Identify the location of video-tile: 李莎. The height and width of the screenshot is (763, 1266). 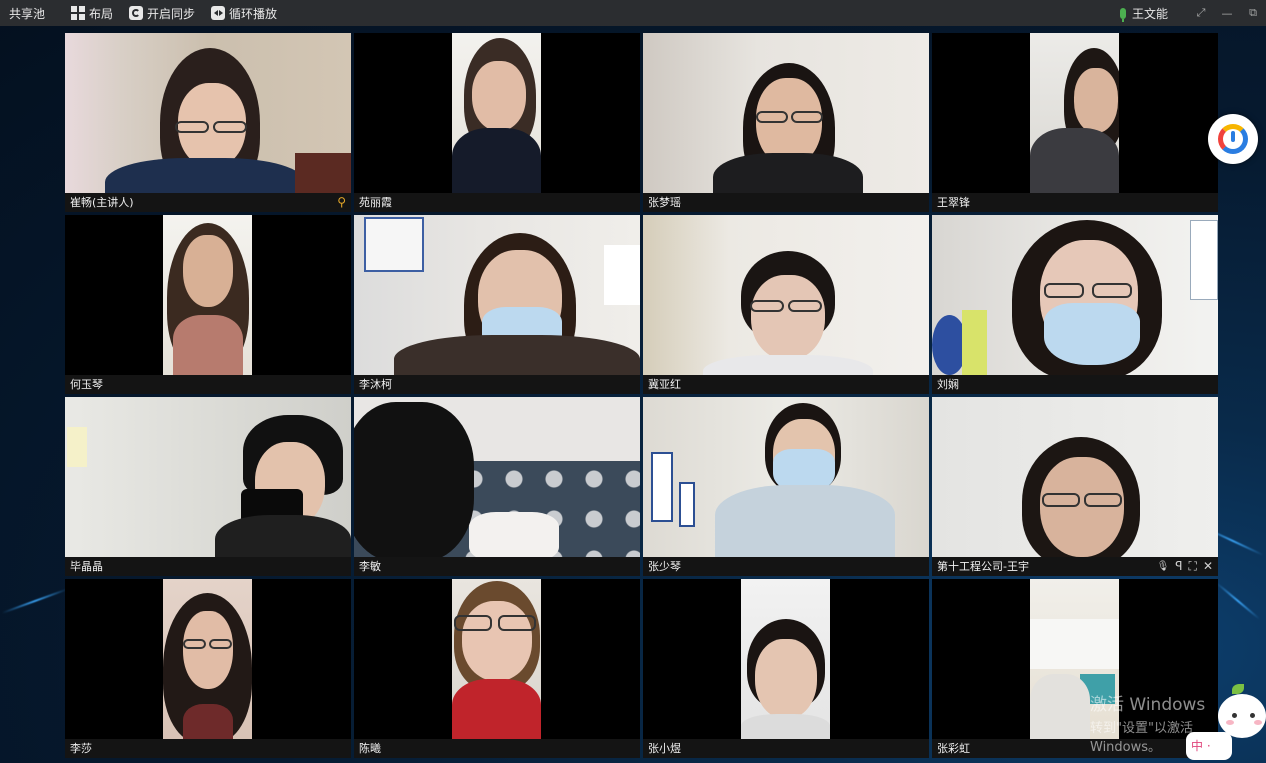
(208, 668).